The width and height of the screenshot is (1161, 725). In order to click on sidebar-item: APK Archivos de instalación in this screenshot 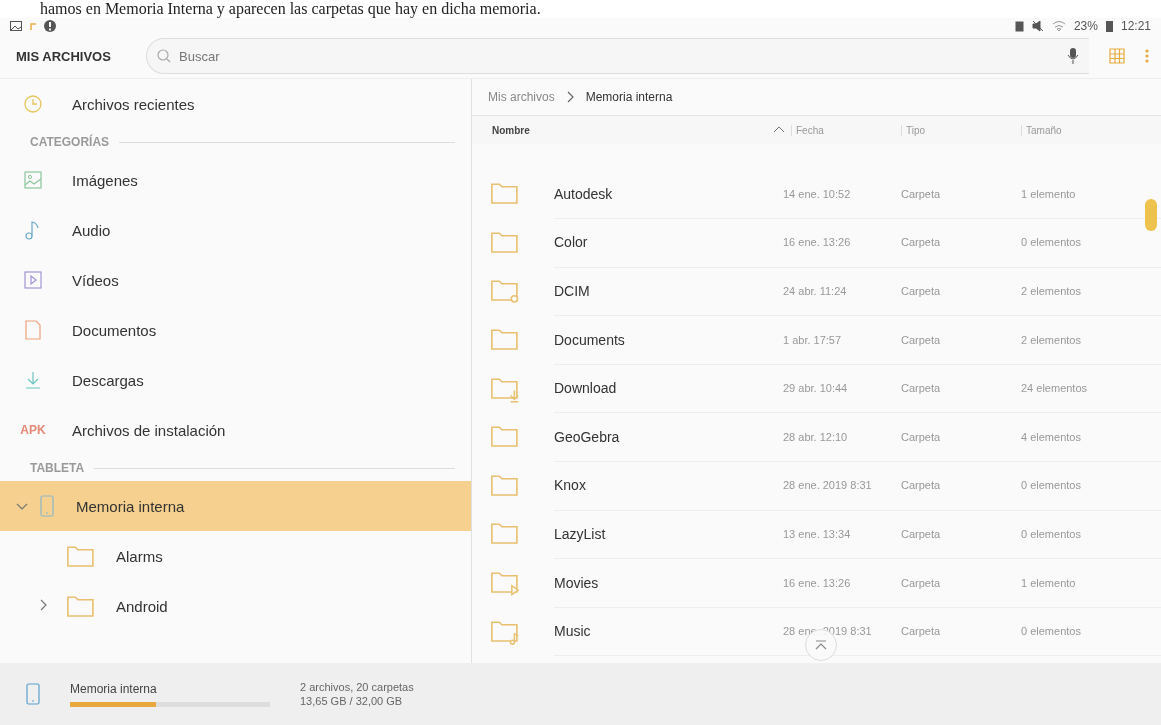, I will do `click(235, 430)`.